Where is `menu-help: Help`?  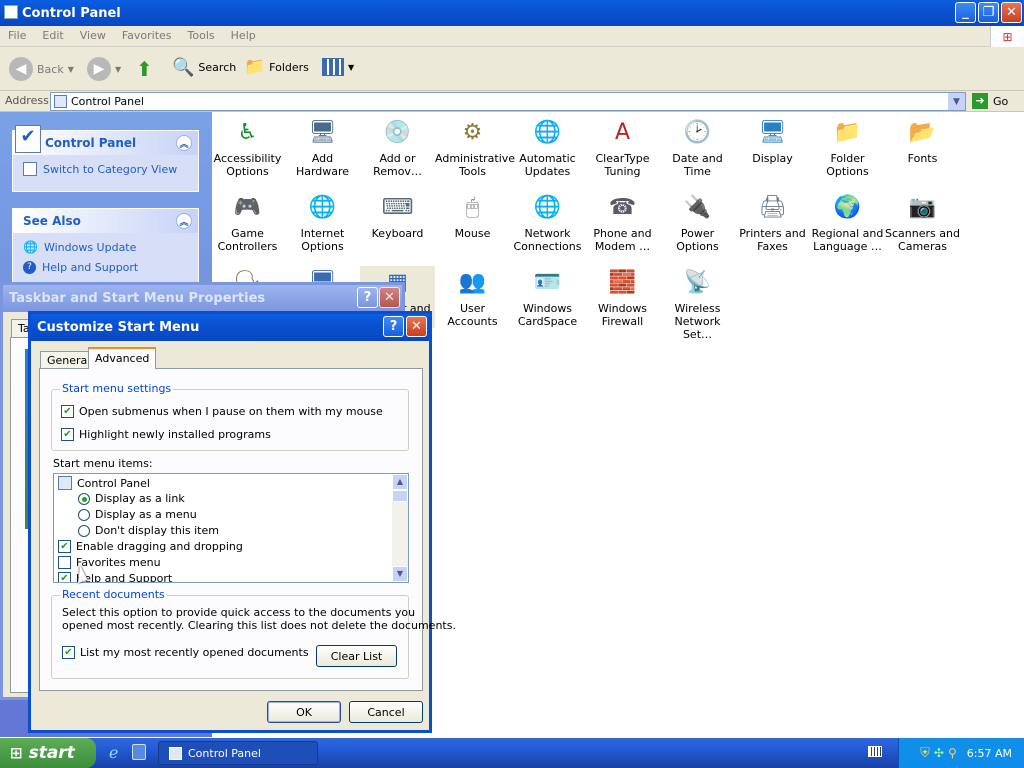 menu-help: Help is located at coordinates (243, 35).